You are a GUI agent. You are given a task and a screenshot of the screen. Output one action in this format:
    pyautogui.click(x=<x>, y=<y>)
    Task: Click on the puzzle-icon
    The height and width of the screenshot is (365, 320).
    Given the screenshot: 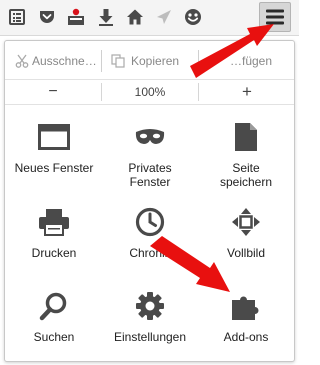 What is the action you would take?
    pyautogui.click(x=245, y=308)
    